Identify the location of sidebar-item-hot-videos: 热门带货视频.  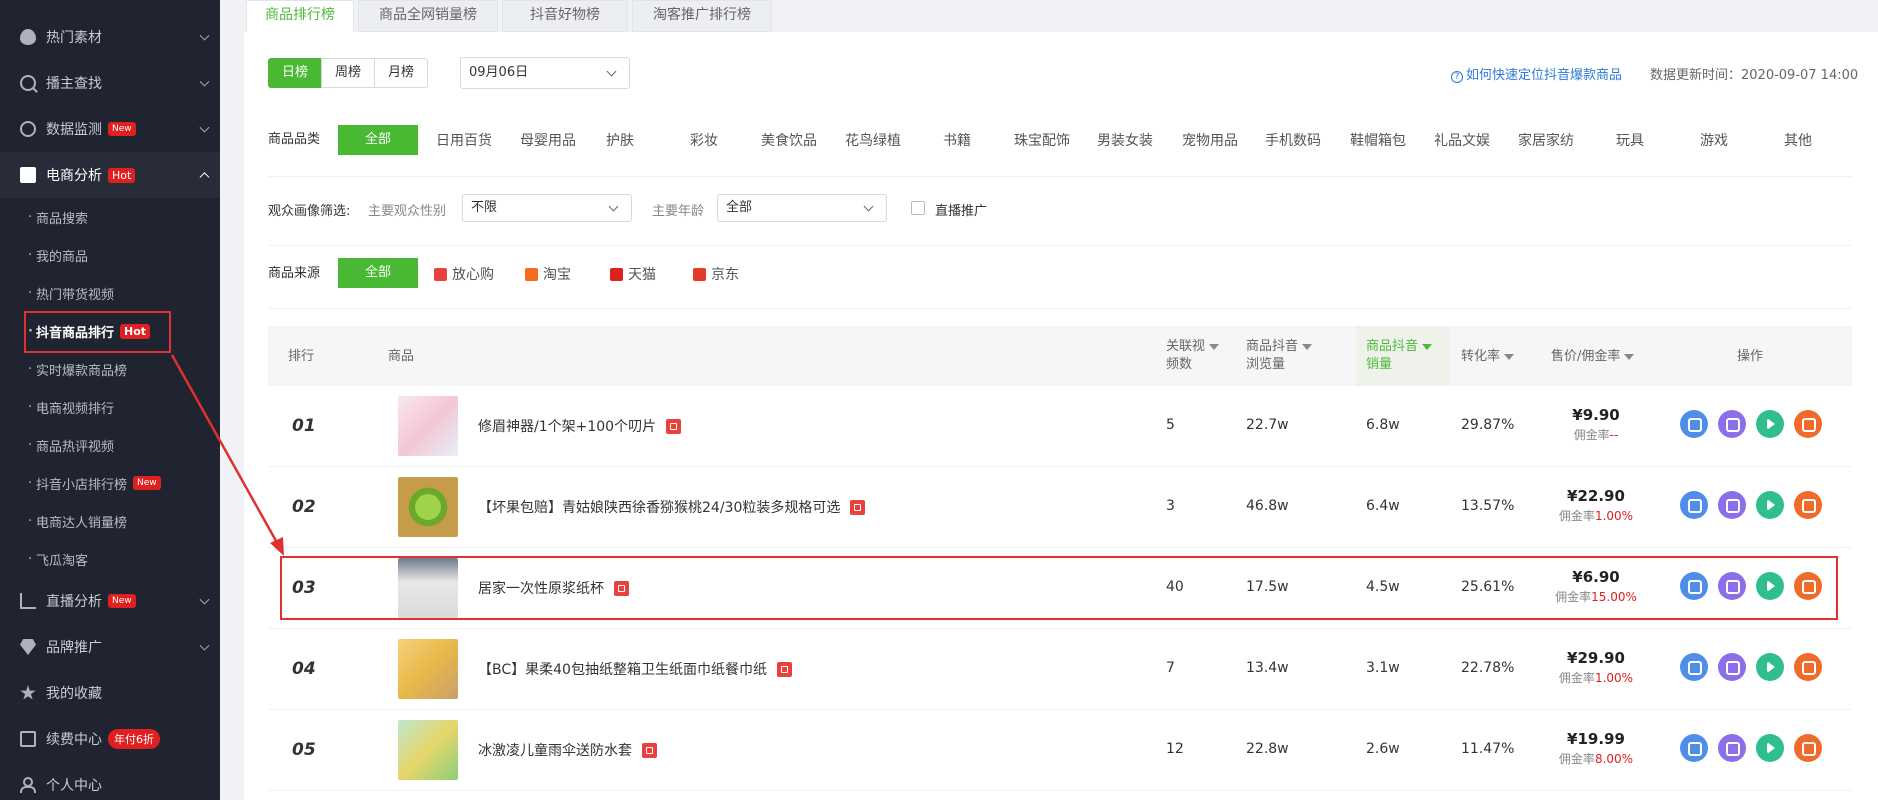
(110, 293).